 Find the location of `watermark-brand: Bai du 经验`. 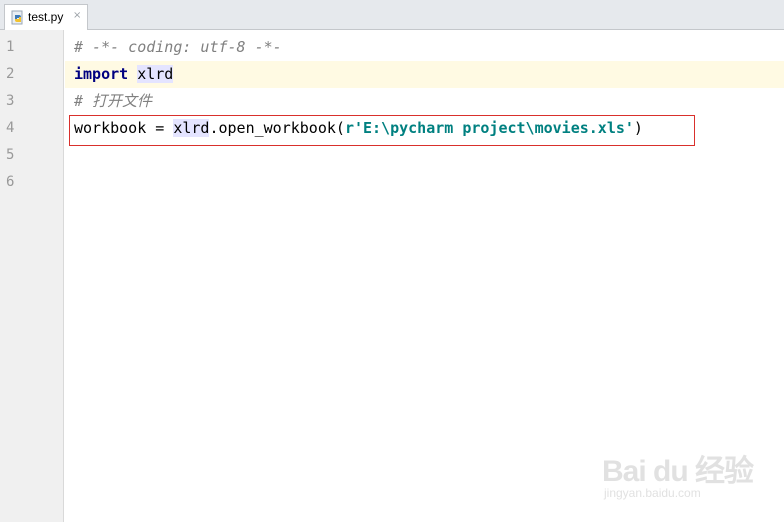

watermark-brand: Bai du 经验 is located at coordinates (678, 471).